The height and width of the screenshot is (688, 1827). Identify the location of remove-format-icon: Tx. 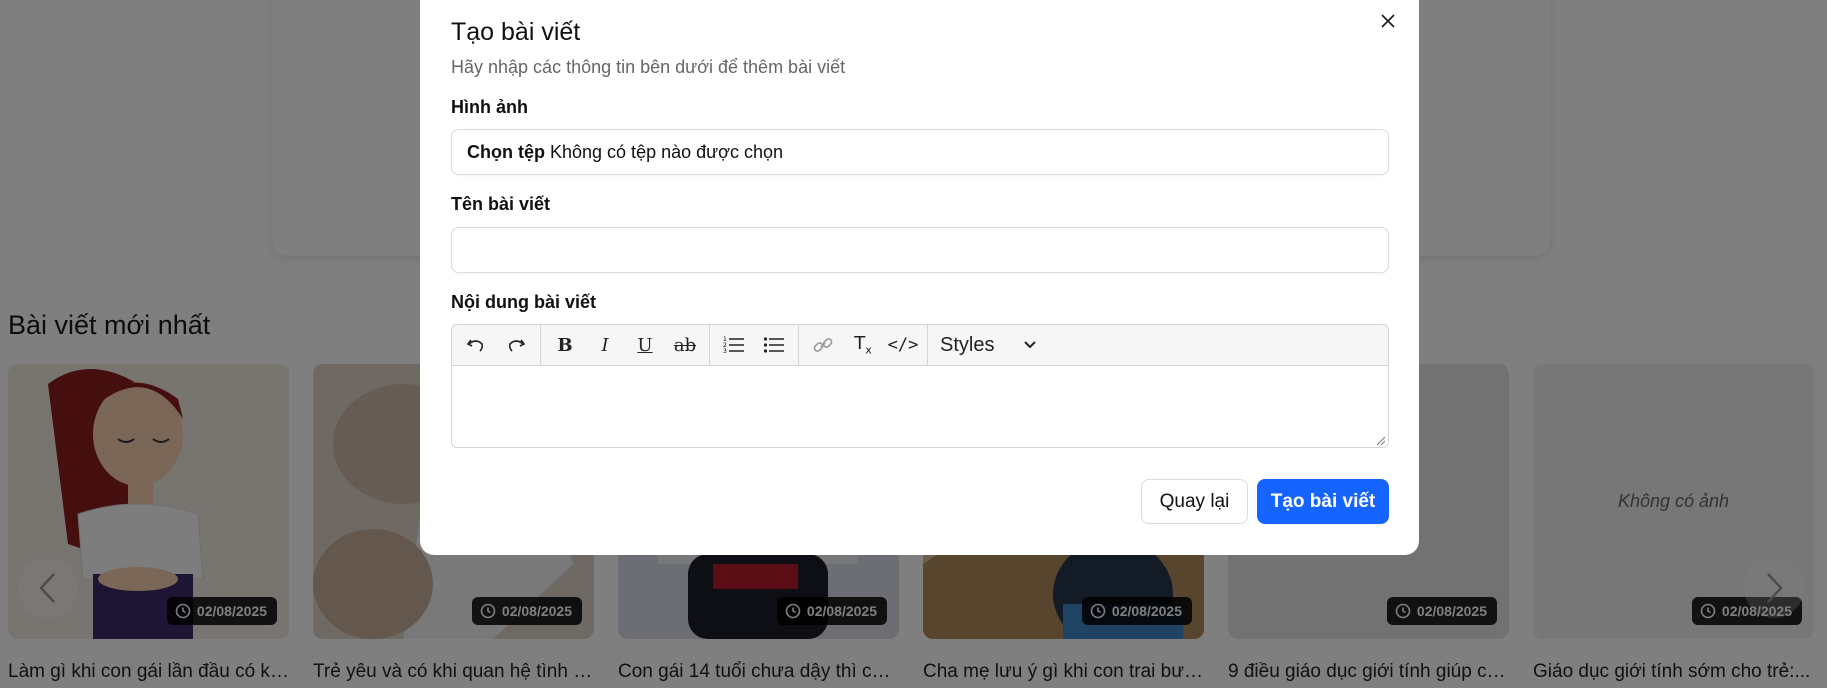
(863, 345).